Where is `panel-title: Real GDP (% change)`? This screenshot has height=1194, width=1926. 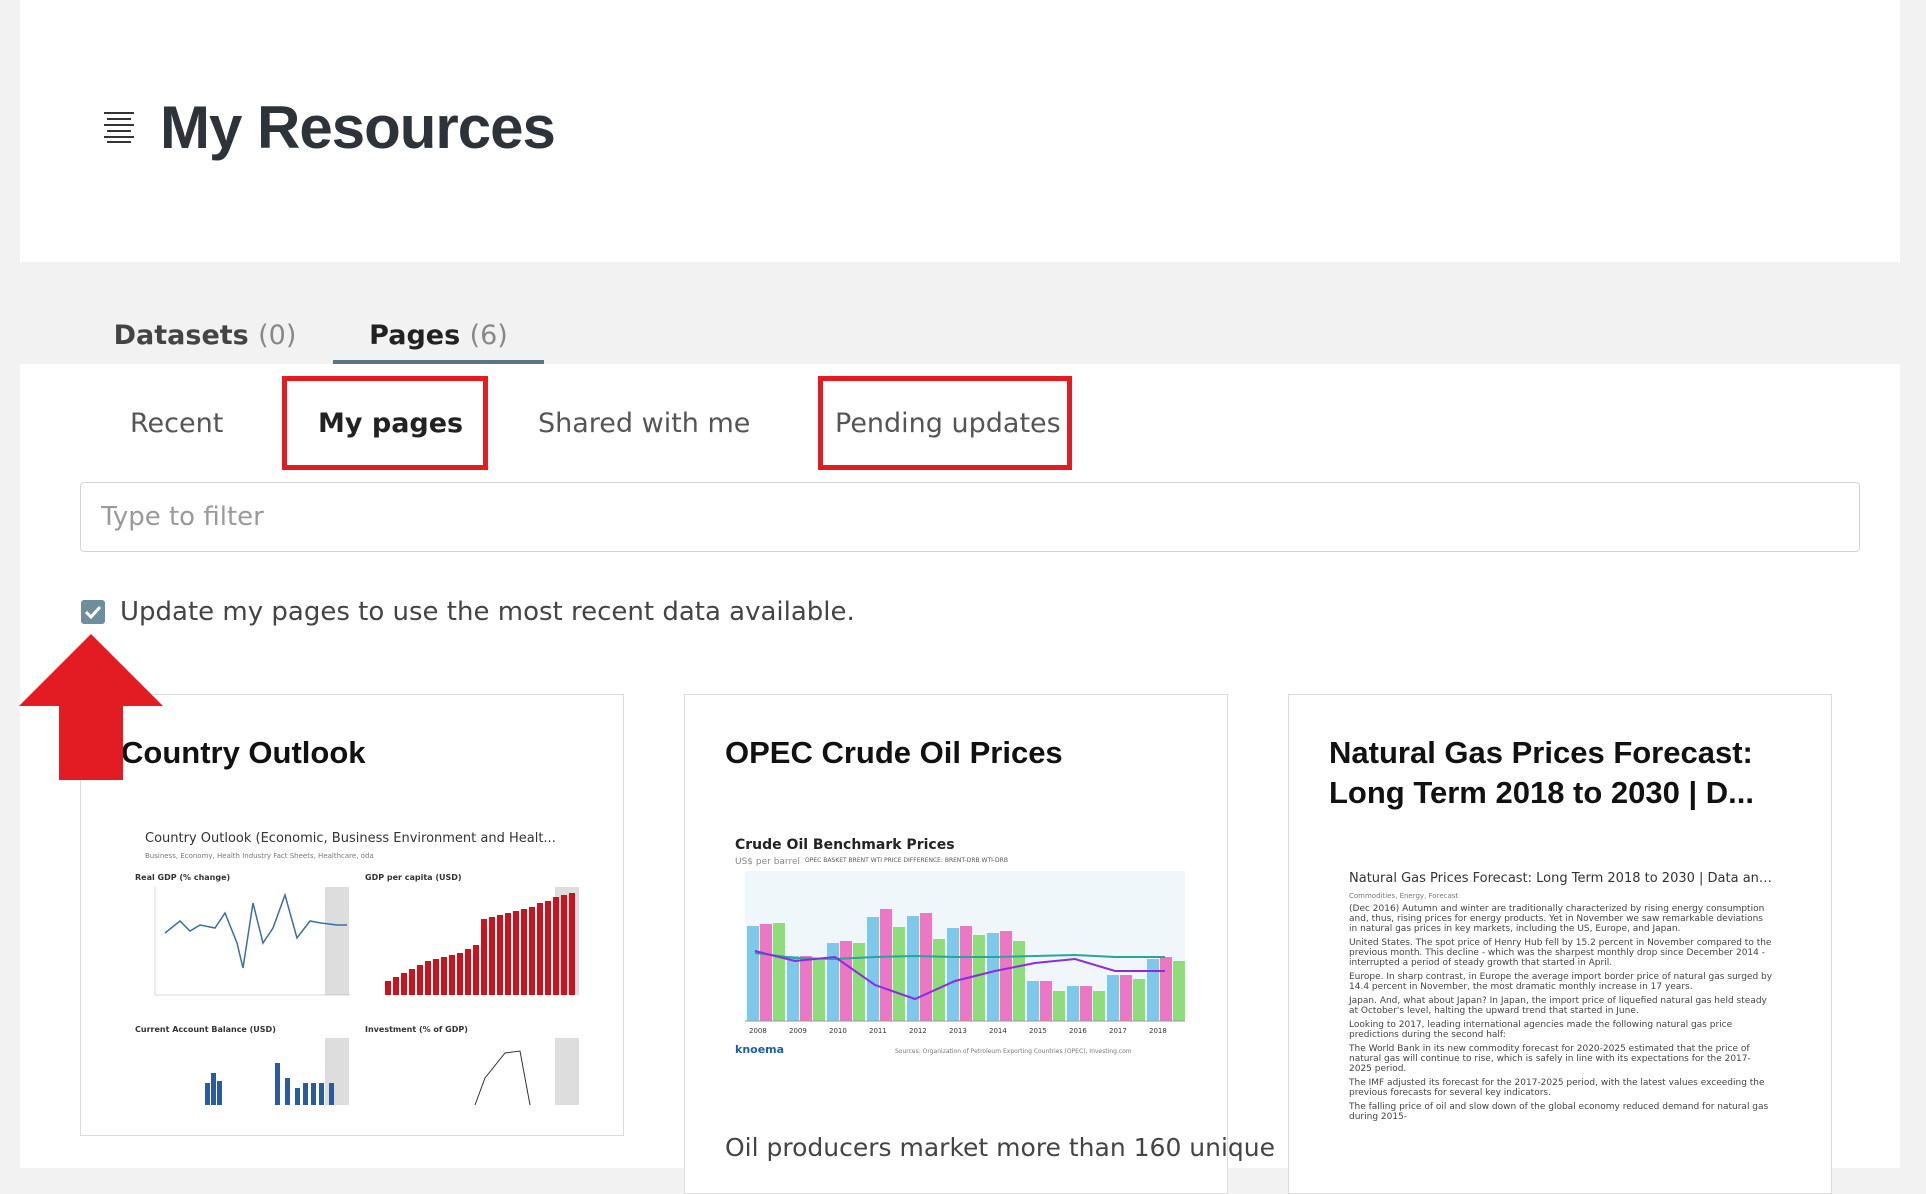
panel-title: Real GDP (% change) is located at coordinates (183, 877).